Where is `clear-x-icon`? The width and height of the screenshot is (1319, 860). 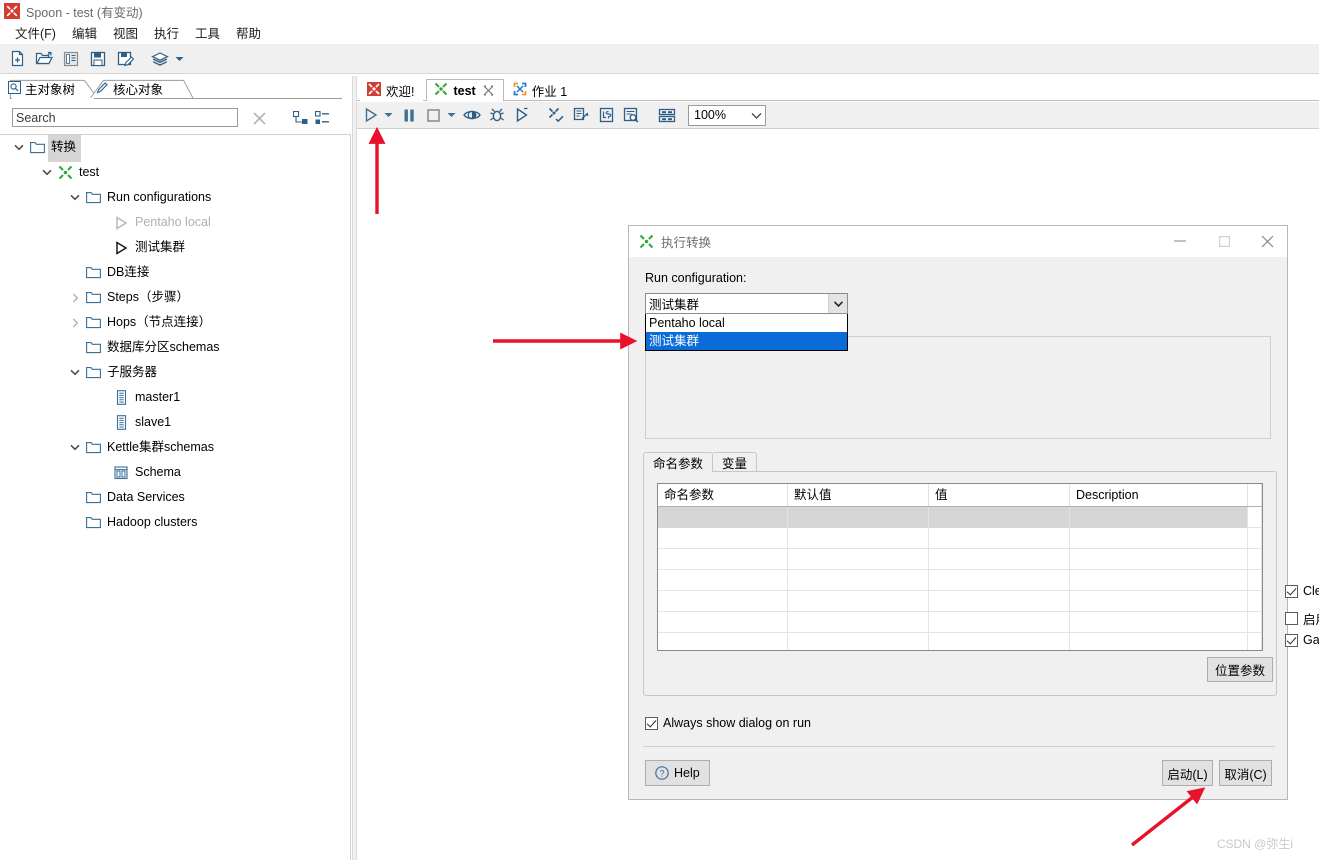 clear-x-icon is located at coordinates (259, 118).